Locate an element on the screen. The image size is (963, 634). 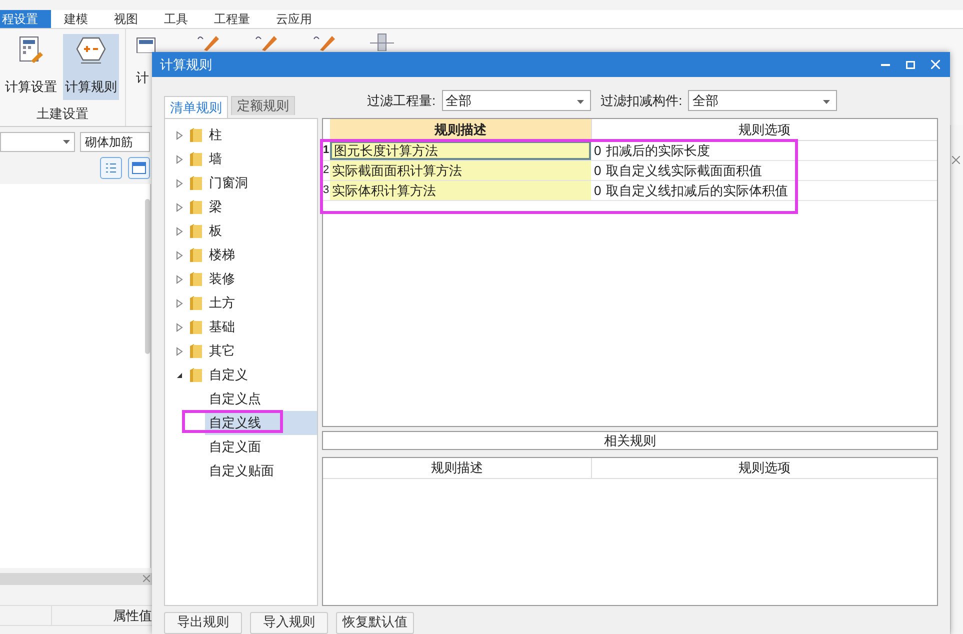
calculator-wrench-icon is located at coordinates (31, 50).